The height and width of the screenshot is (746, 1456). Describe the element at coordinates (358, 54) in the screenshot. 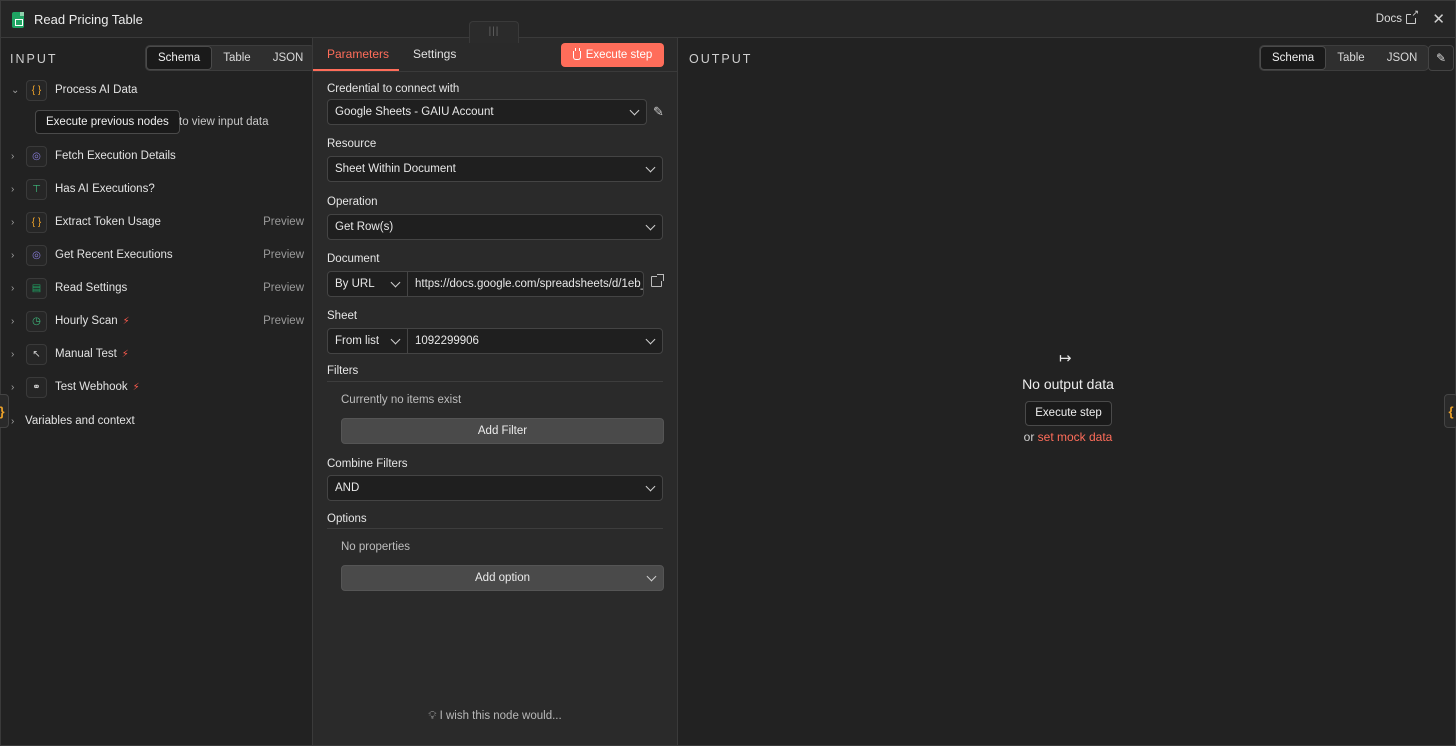

I see `tab-parameters: Parameters` at that location.